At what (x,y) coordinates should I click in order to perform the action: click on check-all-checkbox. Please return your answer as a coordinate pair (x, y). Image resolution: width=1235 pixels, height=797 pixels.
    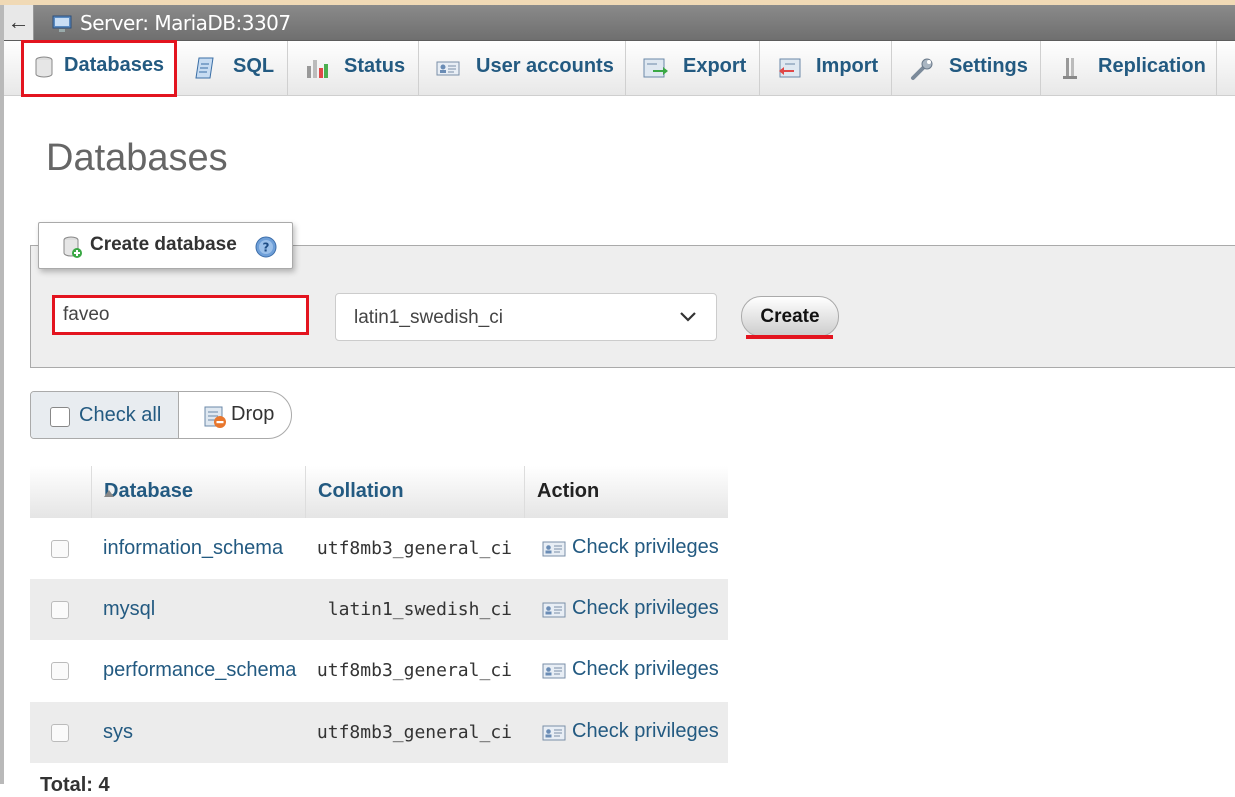
    Looking at the image, I should click on (60, 417).